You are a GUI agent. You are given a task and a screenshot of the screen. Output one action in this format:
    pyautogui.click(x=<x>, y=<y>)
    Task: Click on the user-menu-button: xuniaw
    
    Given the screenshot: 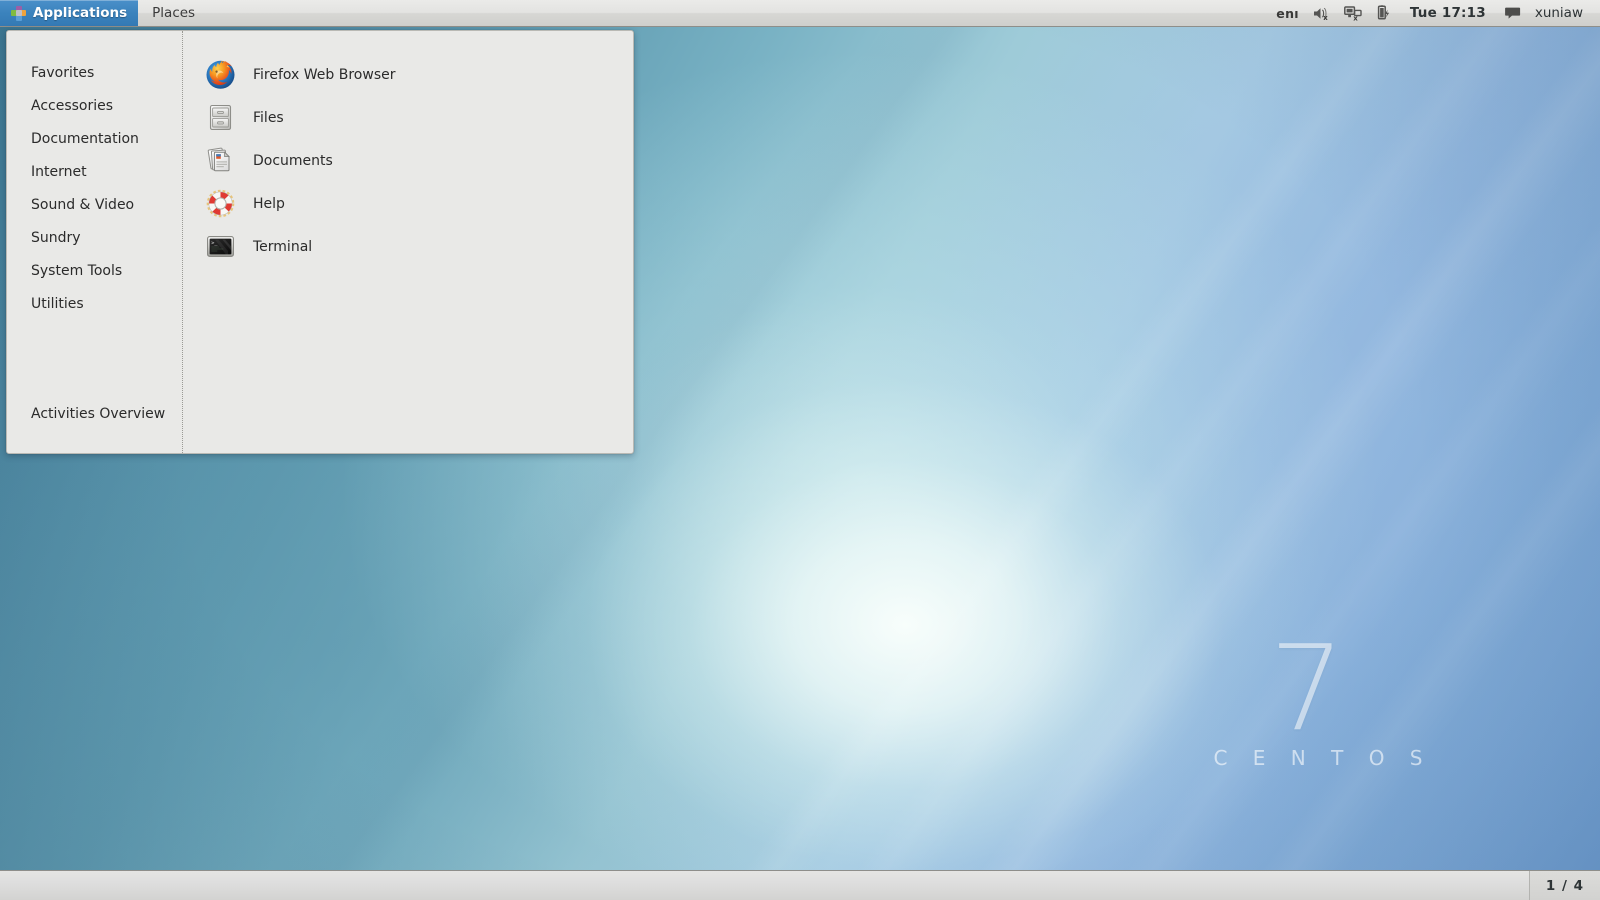 What is the action you would take?
    pyautogui.click(x=1559, y=13)
    